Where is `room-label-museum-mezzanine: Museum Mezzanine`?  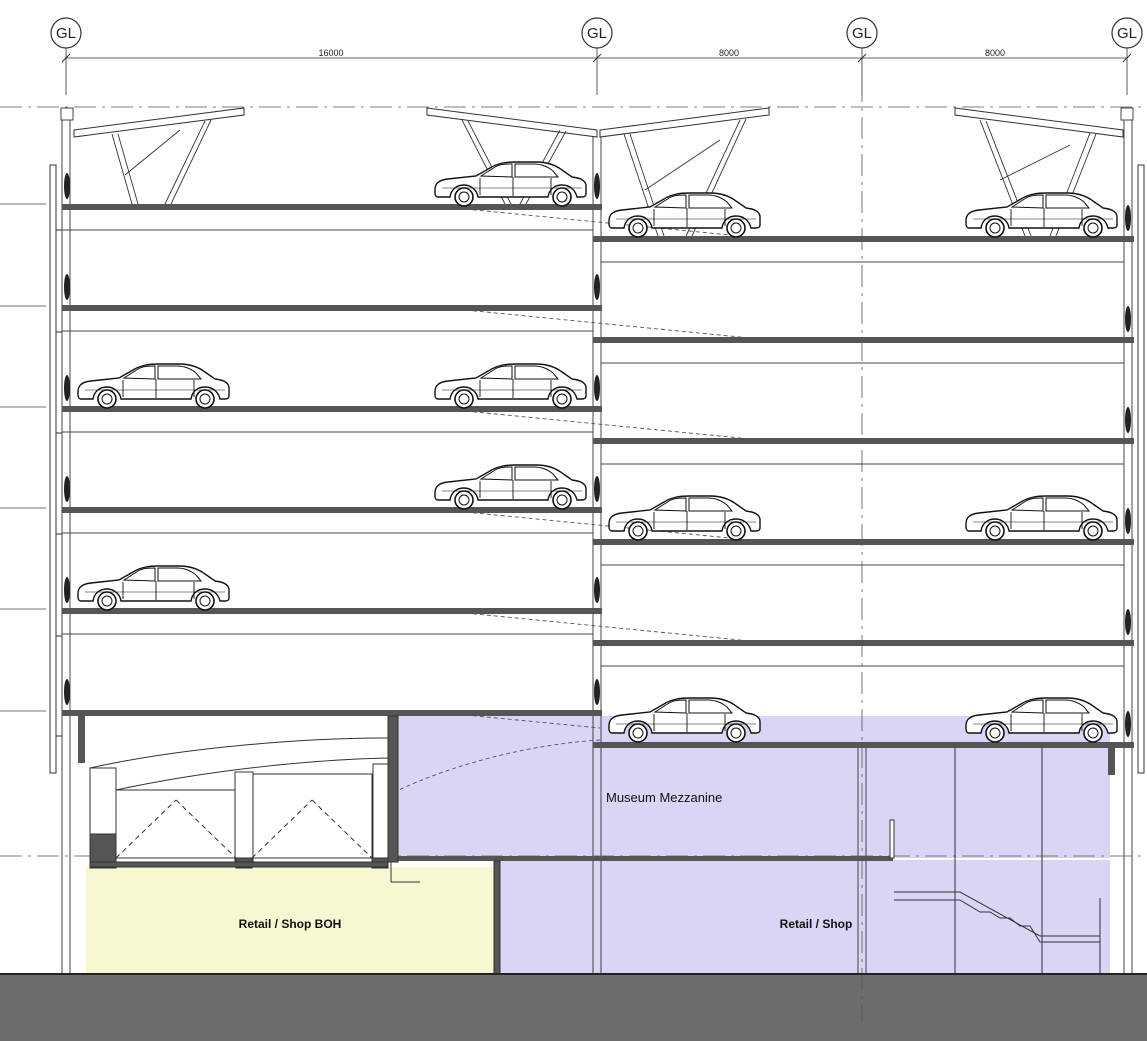 room-label-museum-mezzanine: Museum Mezzanine is located at coordinates (664, 797).